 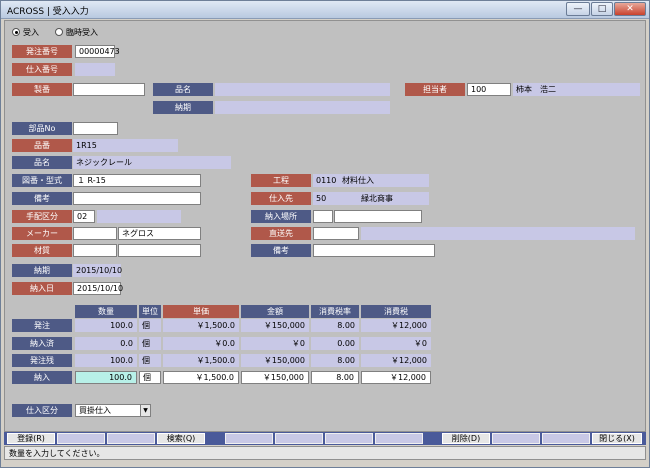 I want to click on radio-rinji-label: 臨時受入, so click(x=82, y=32).